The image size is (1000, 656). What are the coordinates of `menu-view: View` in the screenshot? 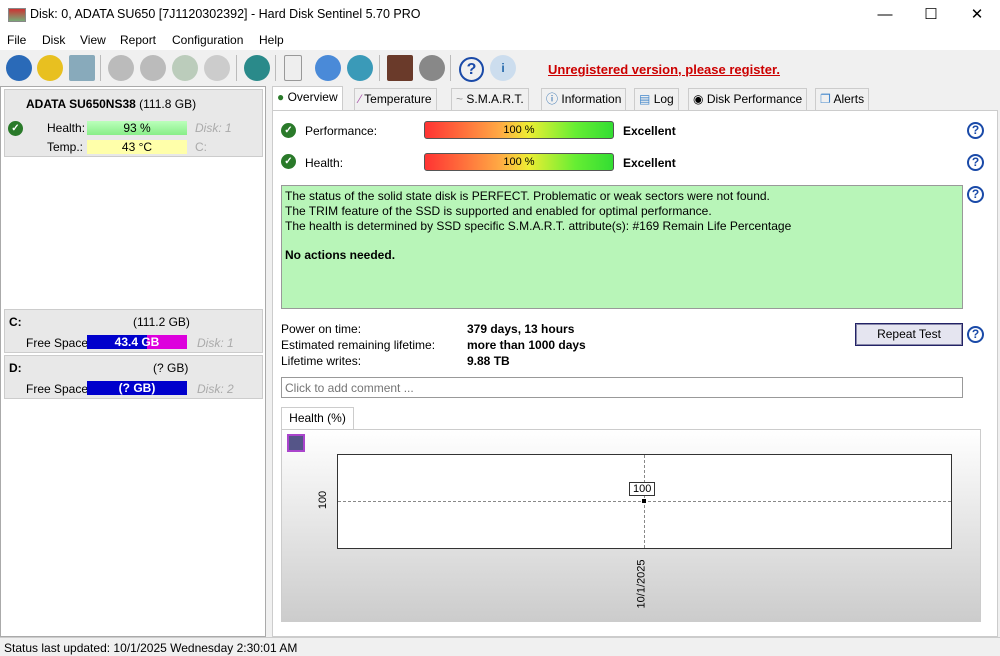 It's located at (93, 40).